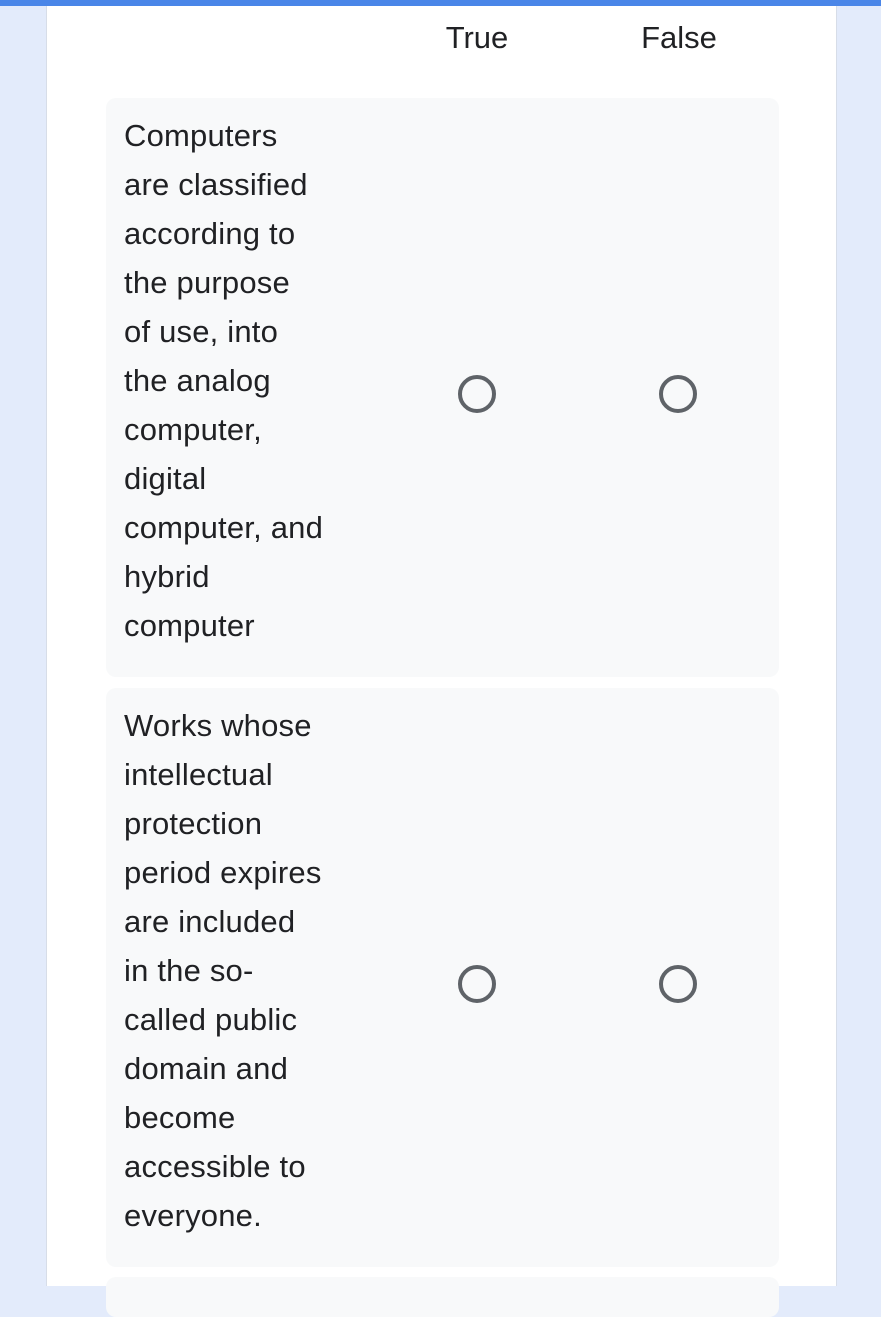  What do you see at coordinates (679, 37) in the screenshot?
I see `column-header-false: False` at bounding box center [679, 37].